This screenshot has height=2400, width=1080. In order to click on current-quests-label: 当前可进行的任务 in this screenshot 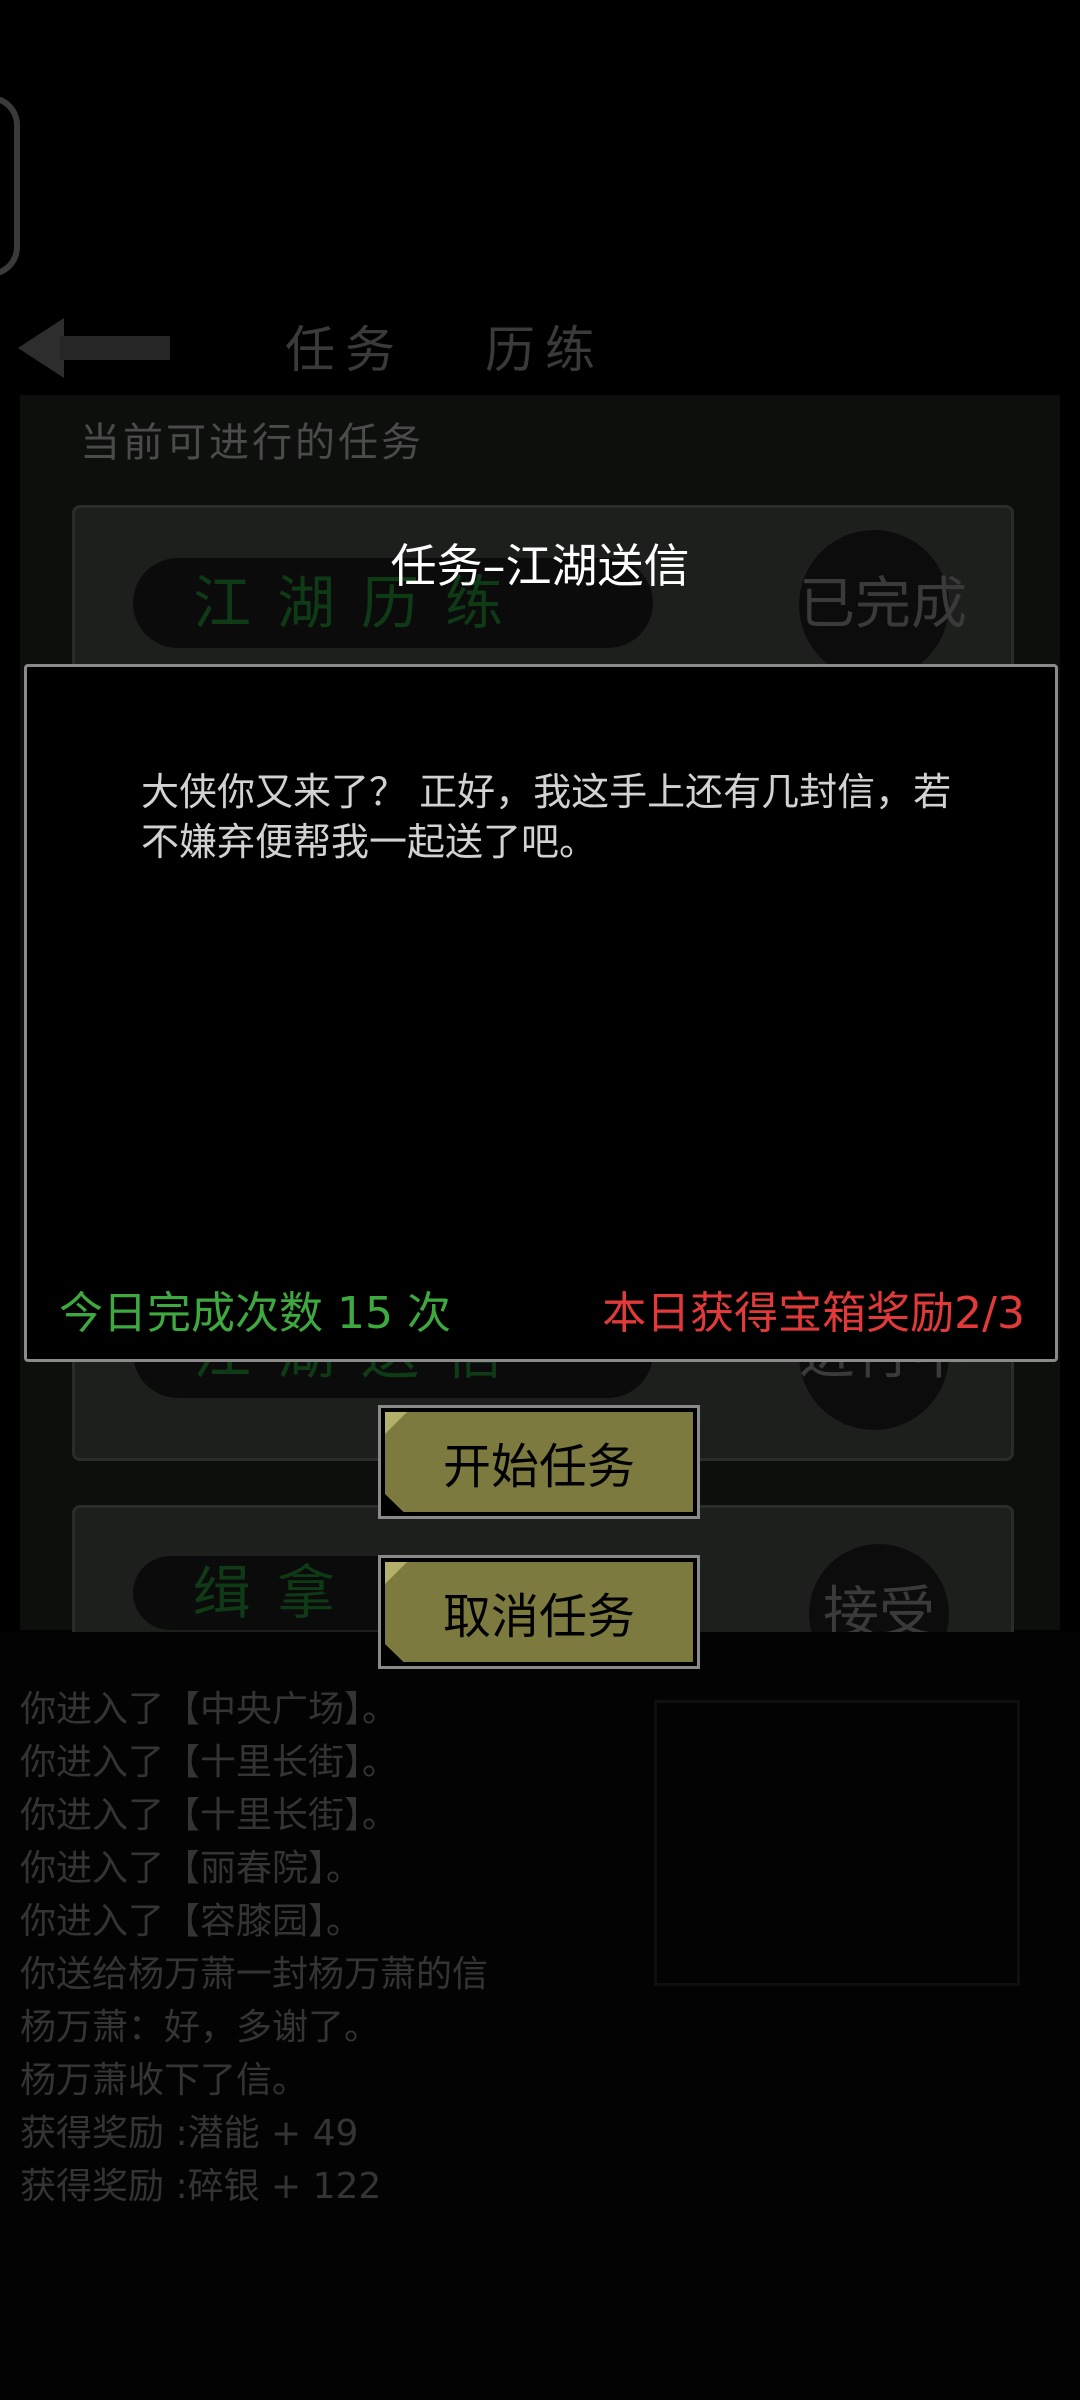, I will do `click(252, 443)`.